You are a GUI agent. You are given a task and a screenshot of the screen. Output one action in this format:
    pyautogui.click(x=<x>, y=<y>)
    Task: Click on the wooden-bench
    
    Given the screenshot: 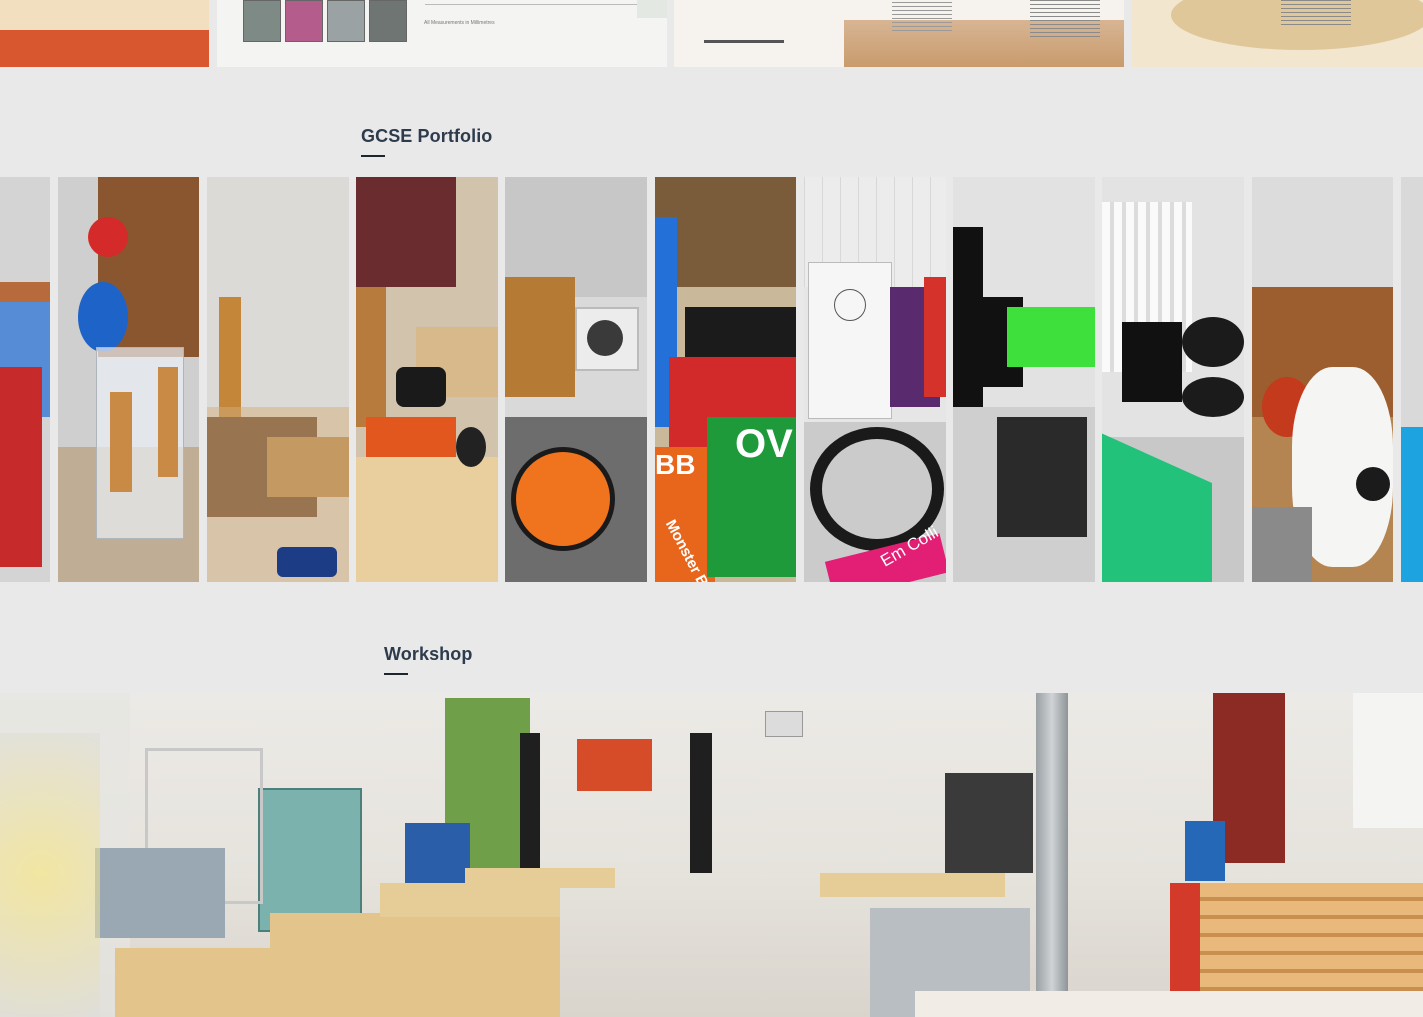 What is the action you would take?
    pyautogui.click(x=1311, y=938)
    